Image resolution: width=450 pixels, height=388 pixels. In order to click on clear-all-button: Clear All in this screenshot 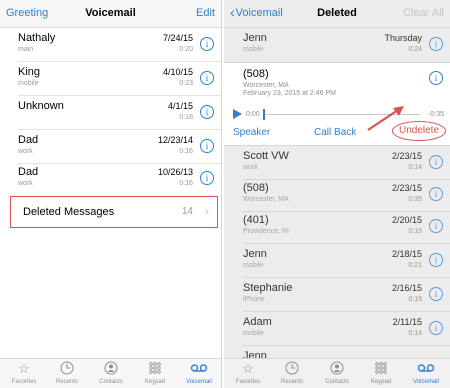, I will do `click(423, 13)`.